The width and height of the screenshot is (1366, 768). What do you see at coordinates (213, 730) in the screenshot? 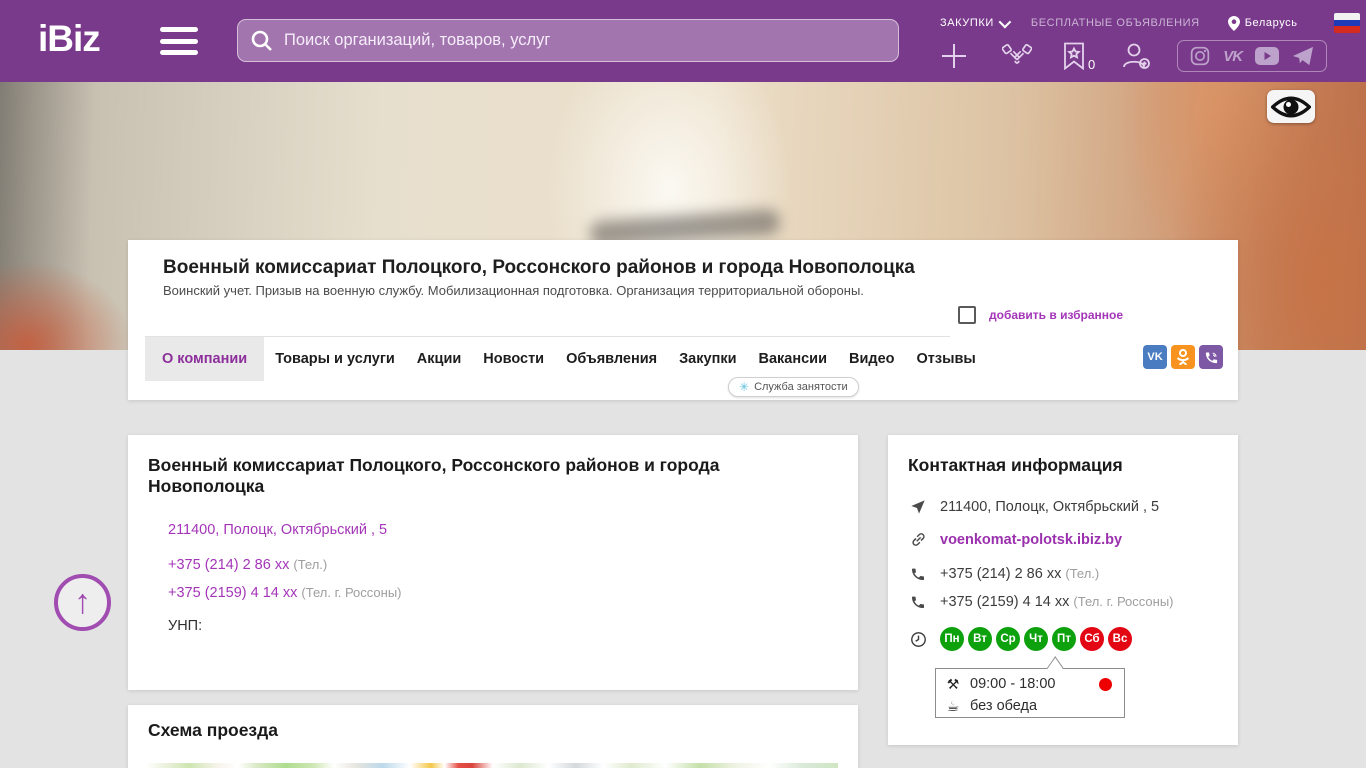
I see `map-title: Схема проезда` at bounding box center [213, 730].